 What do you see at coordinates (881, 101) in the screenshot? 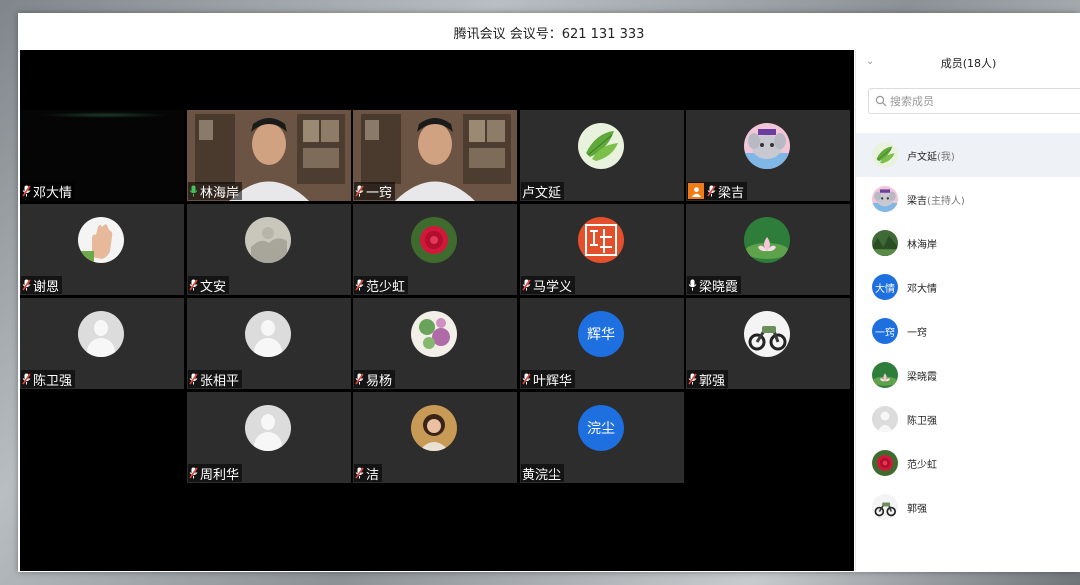
I see `search-icon` at bounding box center [881, 101].